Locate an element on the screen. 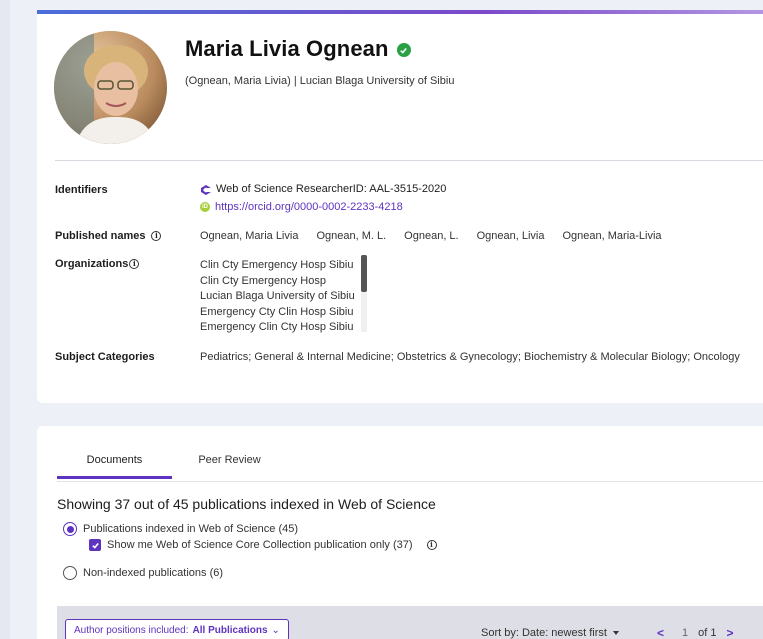  organization-item: Clin Cty Emergency Hosp is located at coordinates (263, 280).